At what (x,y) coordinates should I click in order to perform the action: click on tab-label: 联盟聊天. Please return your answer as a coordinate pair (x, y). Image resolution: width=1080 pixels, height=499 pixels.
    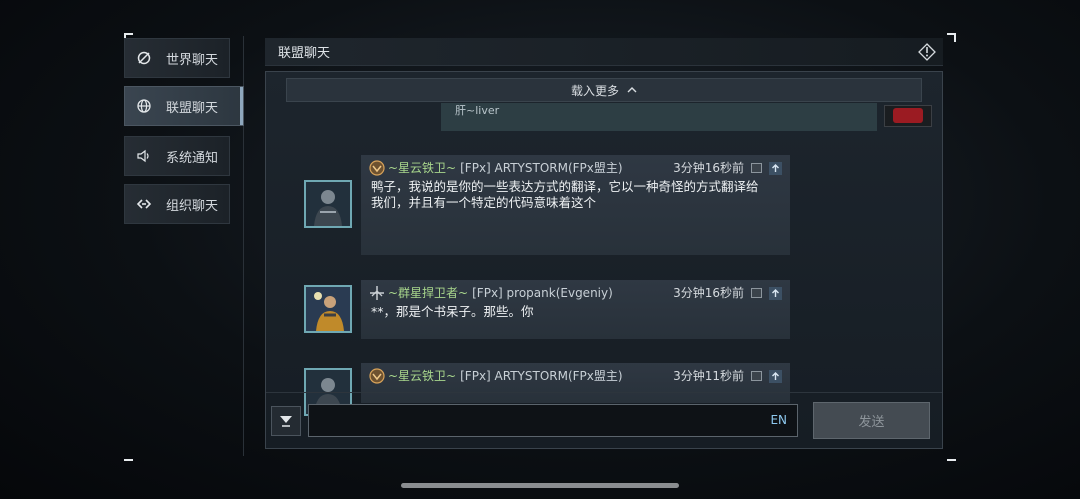
    Looking at the image, I should click on (192, 108).